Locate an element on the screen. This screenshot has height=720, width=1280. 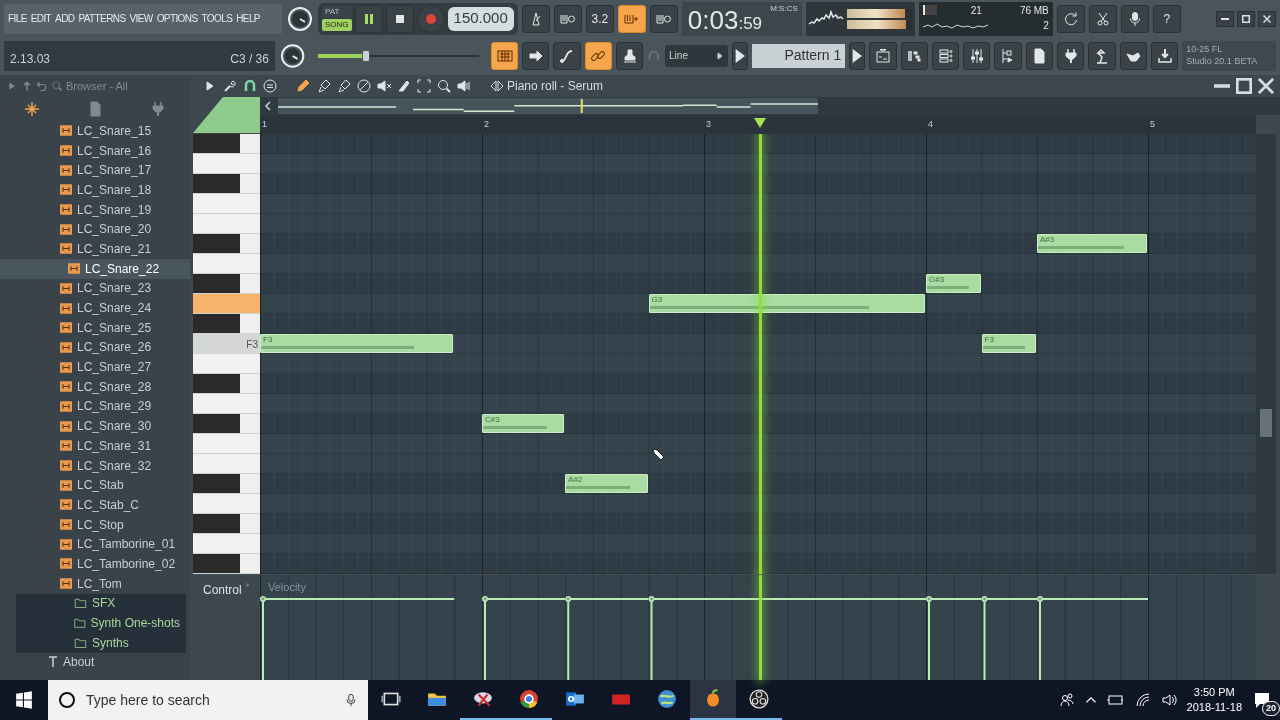
browser-item: LC_Tamborine_01 is located at coordinates (95, 544).